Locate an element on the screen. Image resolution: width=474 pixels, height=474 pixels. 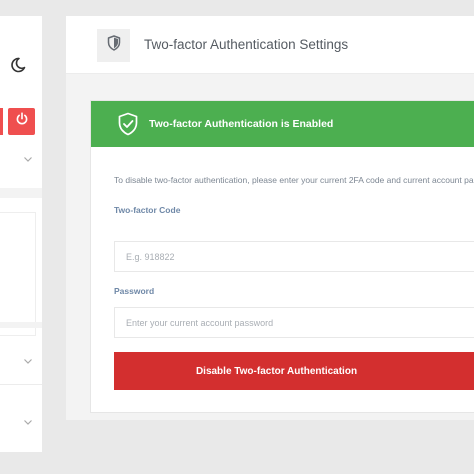
status-alert: Two-factor Authentication is Enabled is located at coordinates (282, 124).